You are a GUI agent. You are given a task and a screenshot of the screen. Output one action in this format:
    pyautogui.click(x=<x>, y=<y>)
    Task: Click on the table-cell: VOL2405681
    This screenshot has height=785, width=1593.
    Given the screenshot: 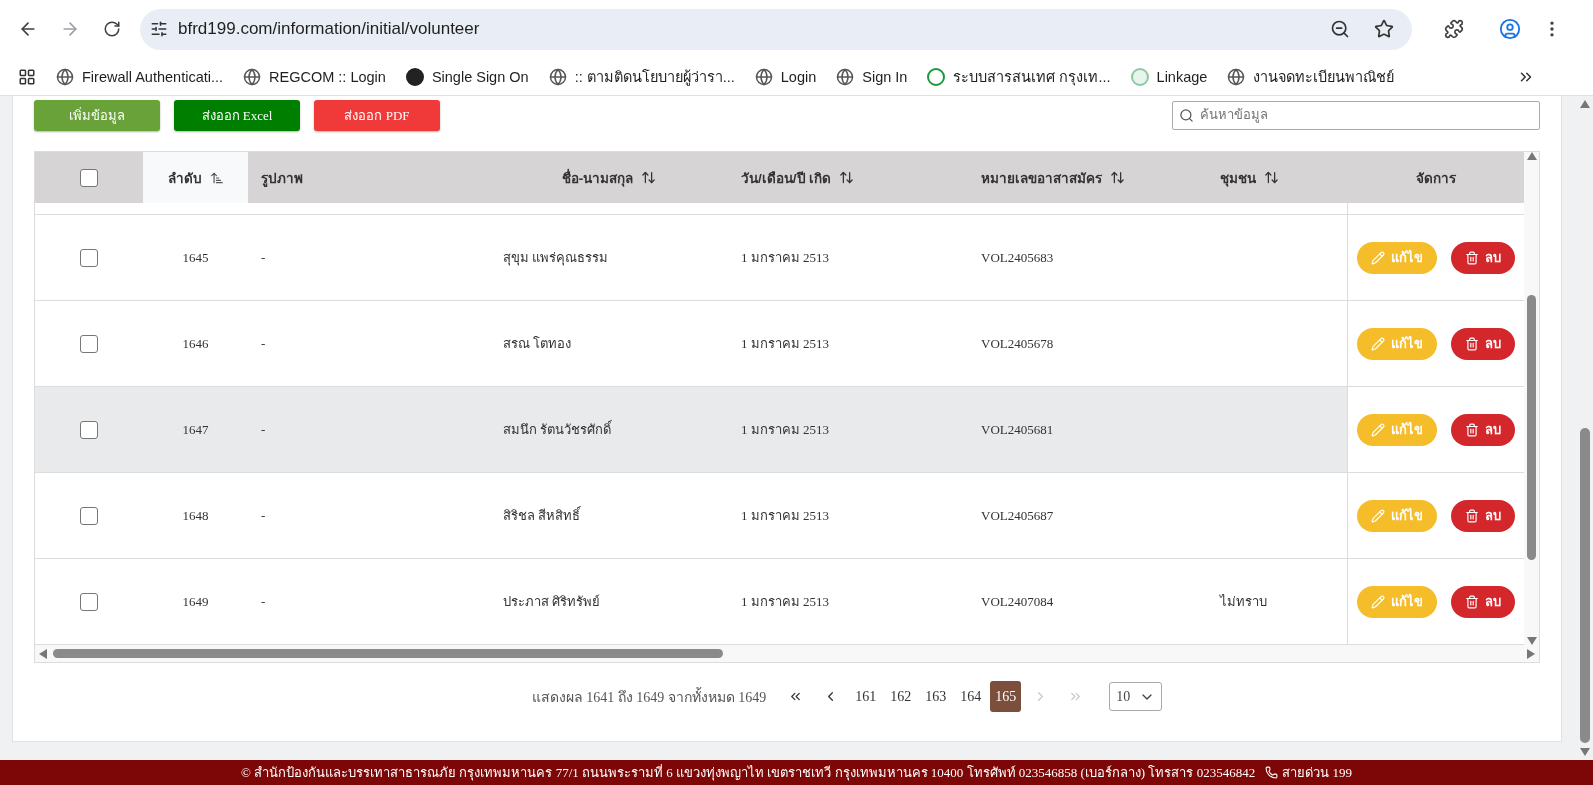 What is the action you would take?
    pyautogui.click(x=1017, y=429)
    